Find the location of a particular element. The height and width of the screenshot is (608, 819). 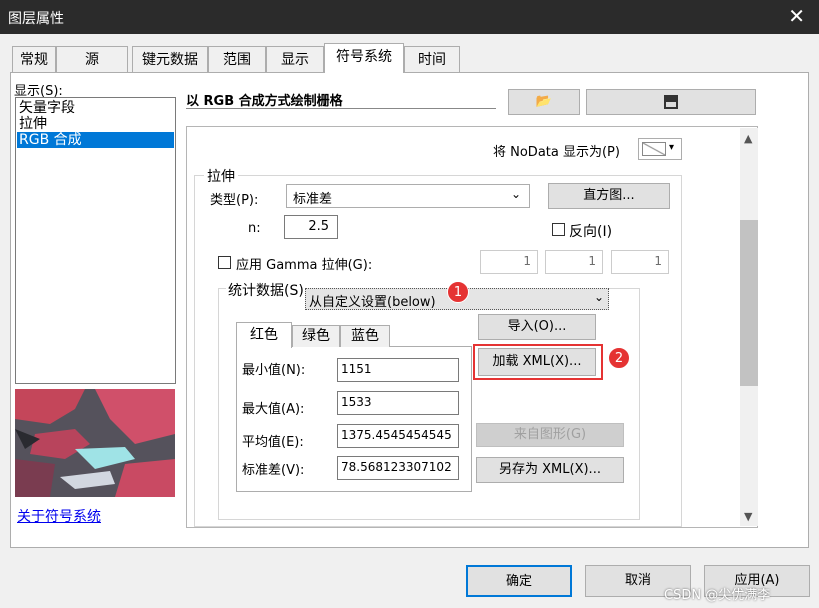

statistics-value: 从自定义设置(below) is located at coordinates (372, 302).